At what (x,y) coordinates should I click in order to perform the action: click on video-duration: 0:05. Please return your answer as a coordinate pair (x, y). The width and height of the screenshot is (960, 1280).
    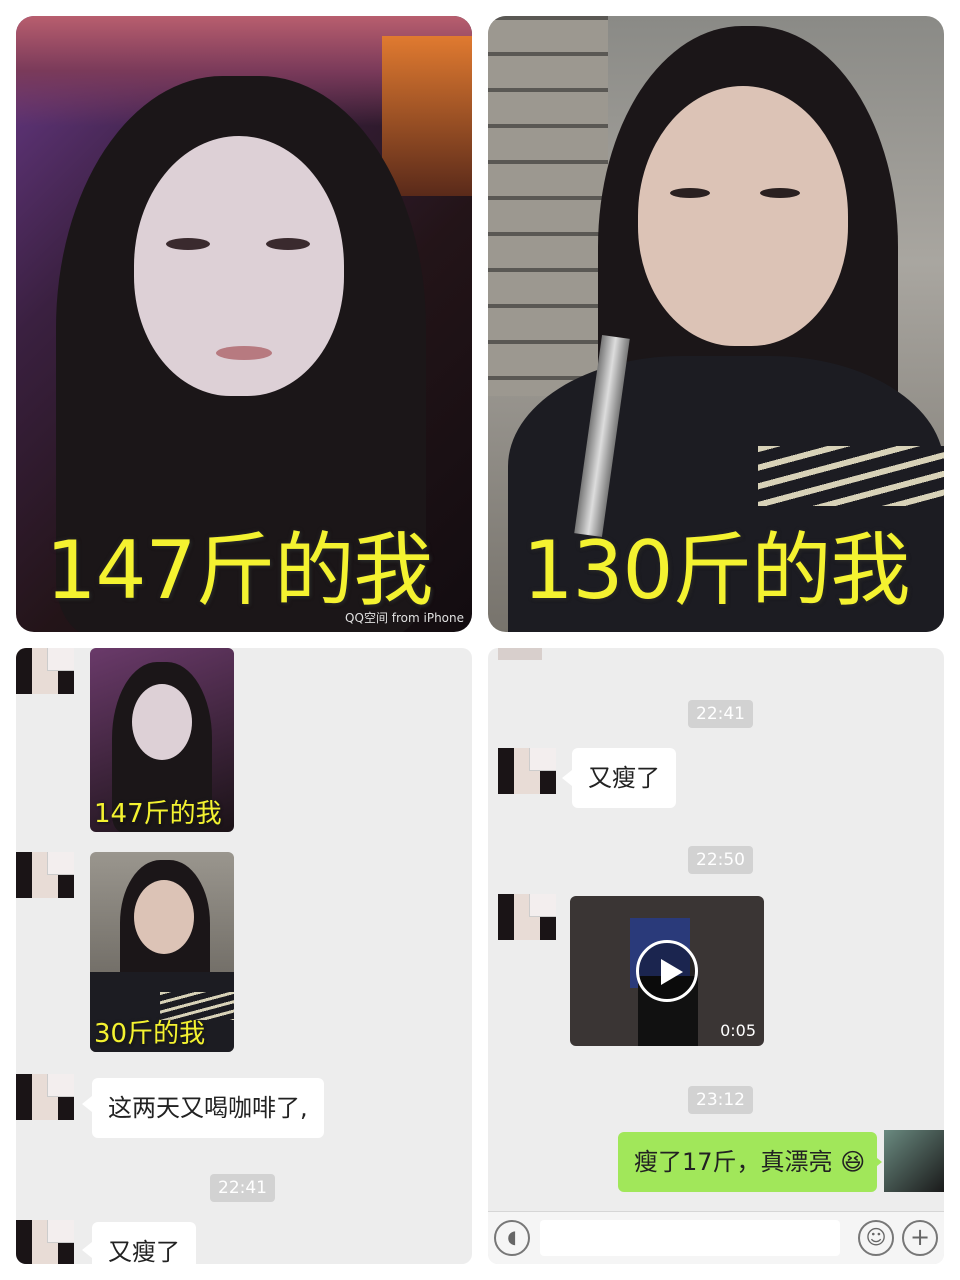
    Looking at the image, I should click on (738, 1030).